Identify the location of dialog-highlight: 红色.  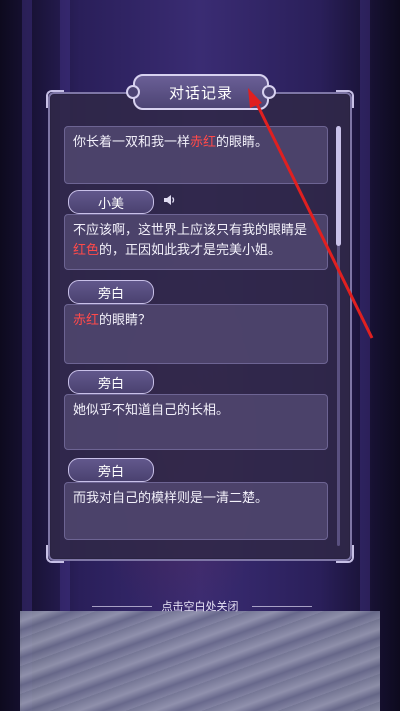
(86, 250).